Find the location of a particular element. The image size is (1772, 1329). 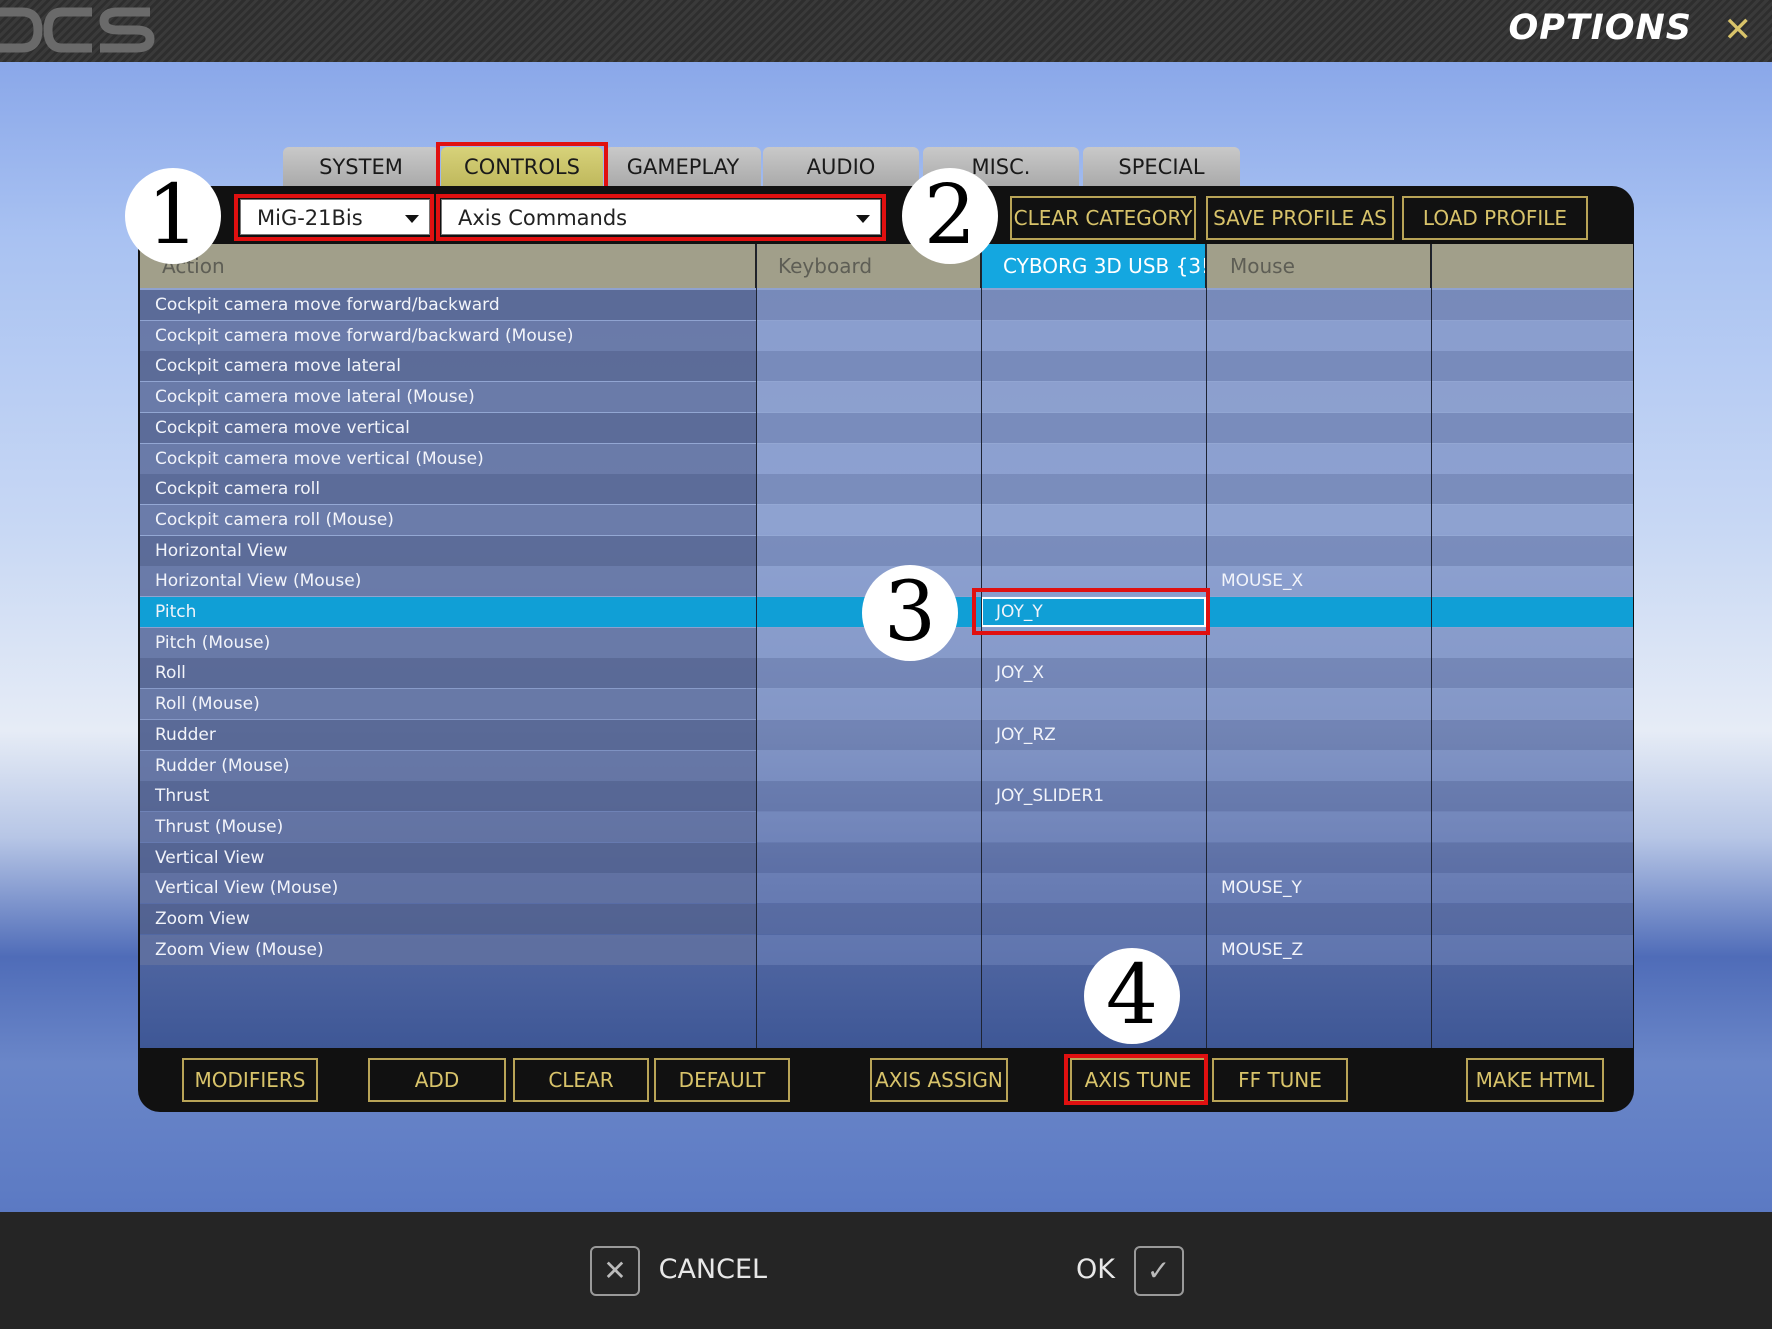

table-row: Roll JOY_X is located at coordinates (886, 673).